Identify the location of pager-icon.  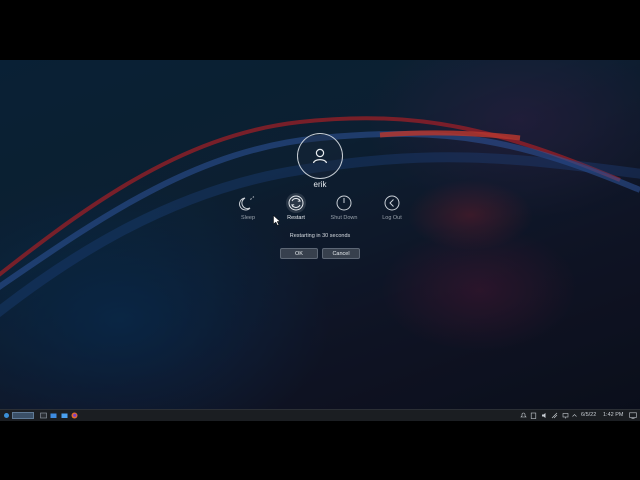
(23, 415).